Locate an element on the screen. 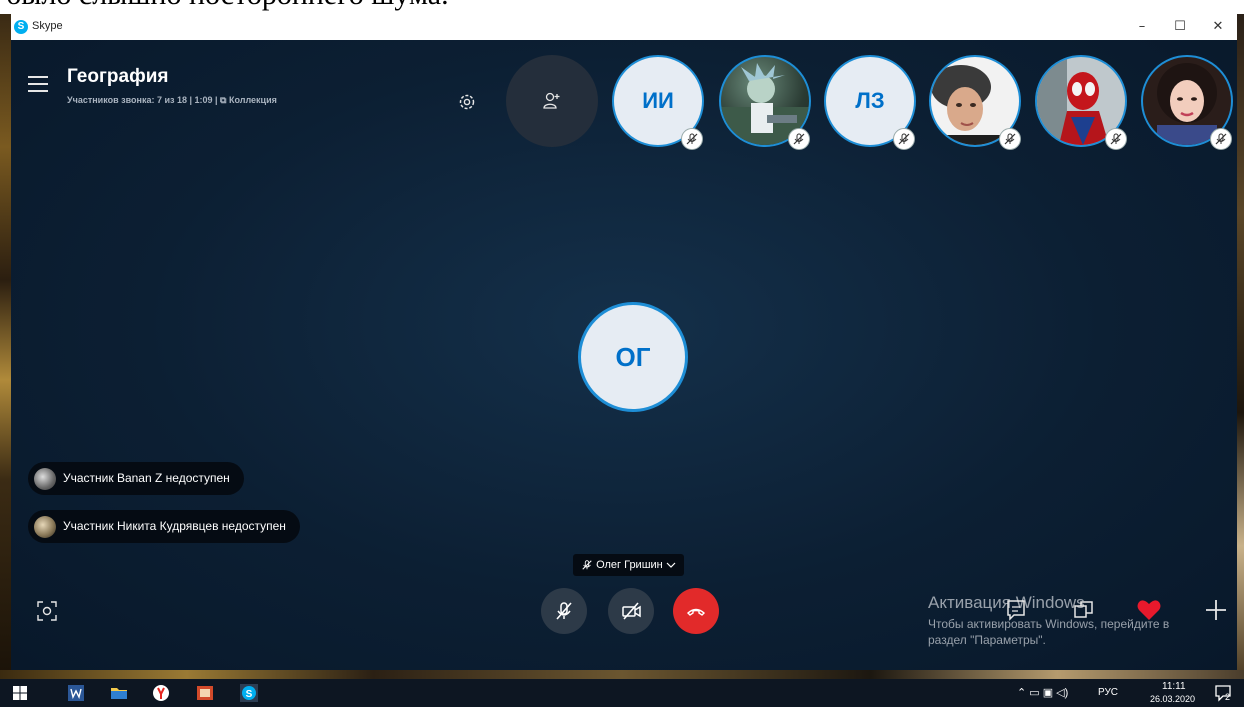  notice-text: Участник Никита Кудрявцев недоступен is located at coordinates (174, 526).